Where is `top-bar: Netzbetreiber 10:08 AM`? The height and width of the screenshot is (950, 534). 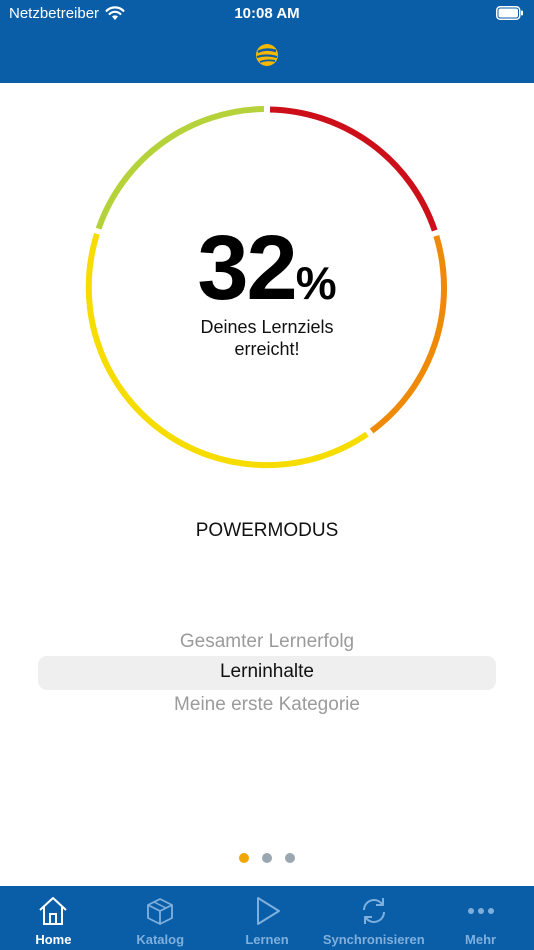 top-bar: Netzbetreiber 10:08 AM is located at coordinates (267, 41).